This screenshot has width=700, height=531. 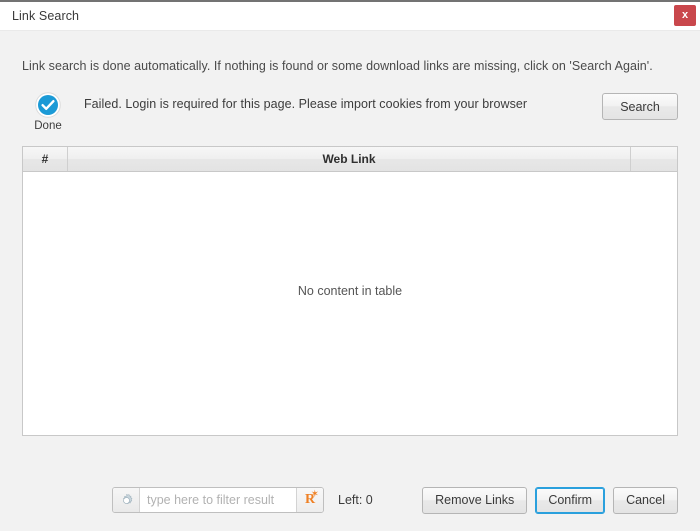 What do you see at coordinates (570, 500) in the screenshot?
I see `confirm-button: Confirm` at bounding box center [570, 500].